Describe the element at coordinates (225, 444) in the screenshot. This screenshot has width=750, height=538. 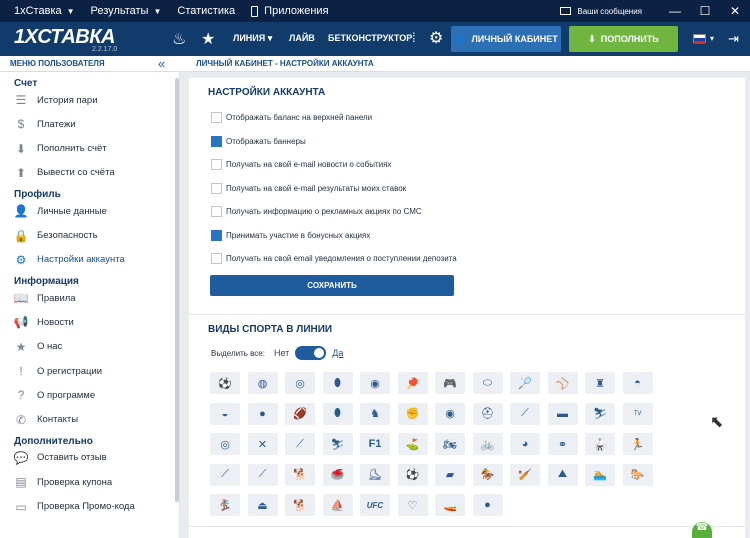
I see `target-icon: ◎` at that location.